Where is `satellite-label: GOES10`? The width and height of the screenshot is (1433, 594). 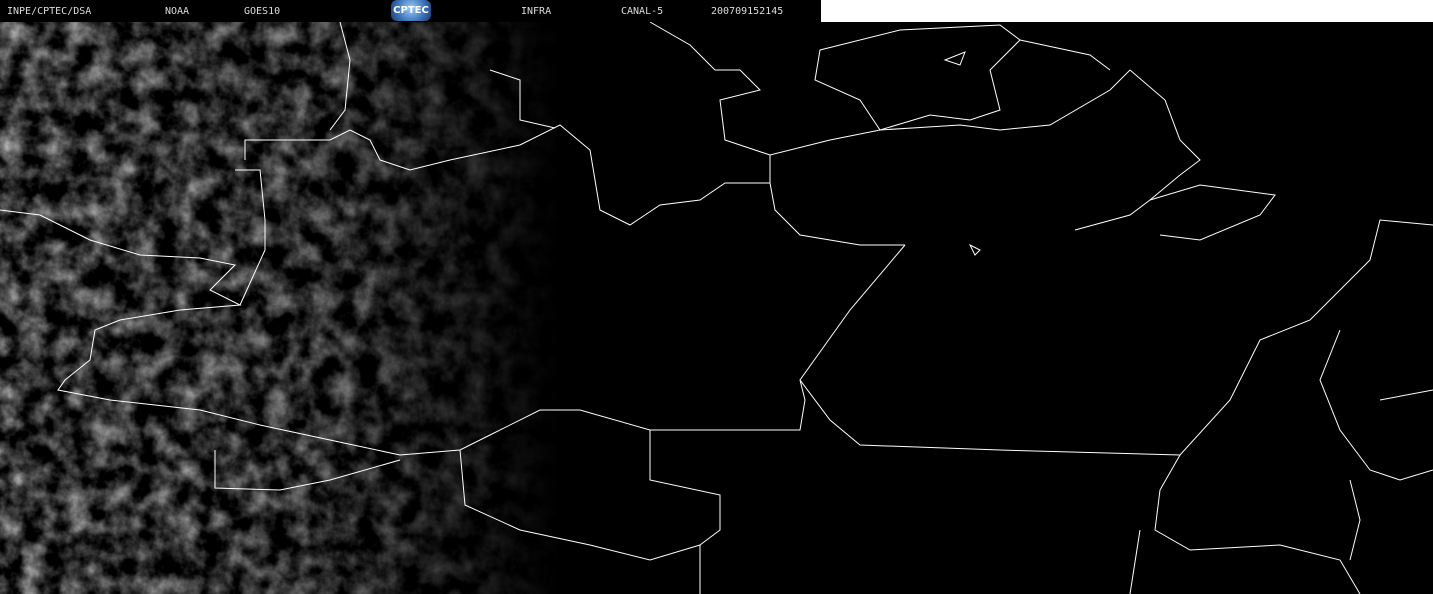
satellite-label: GOES10 is located at coordinates (262, 11).